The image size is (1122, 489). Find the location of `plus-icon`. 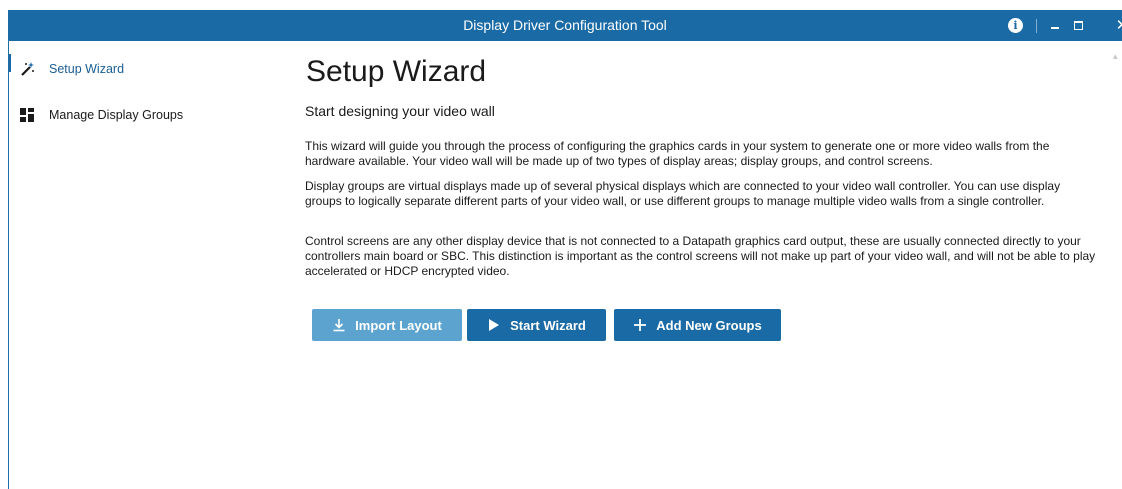

plus-icon is located at coordinates (640, 325).